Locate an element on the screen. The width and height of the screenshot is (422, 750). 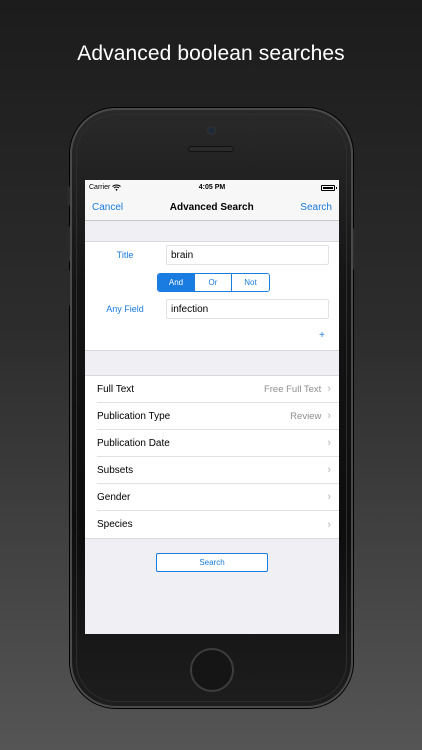
navigation-bar: Cancel Advanced Search Search is located at coordinates (212, 208).